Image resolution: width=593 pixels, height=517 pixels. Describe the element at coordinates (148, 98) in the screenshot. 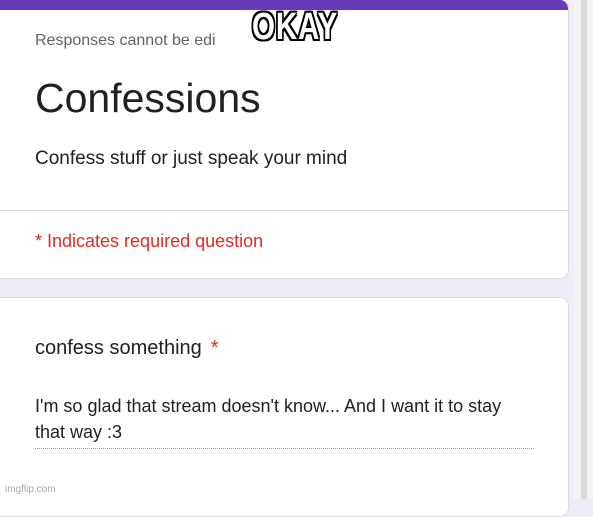

I see `form-title: Confessions` at that location.